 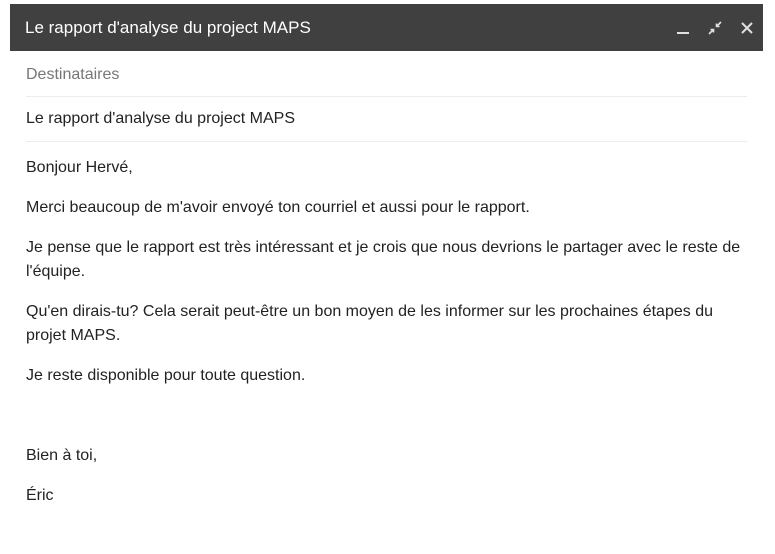 I want to click on minimize-icon, so click(x=683, y=27).